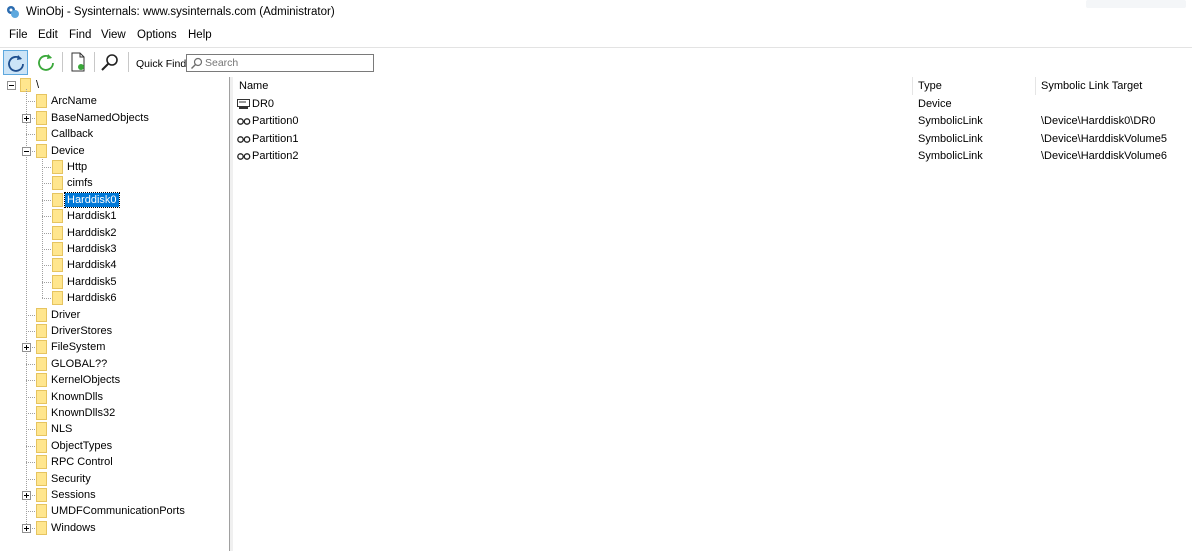 The image size is (1192, 551). Describe the element at coordinates (157, 35) in the screenshot. I see `menu-options: Options` at that location.